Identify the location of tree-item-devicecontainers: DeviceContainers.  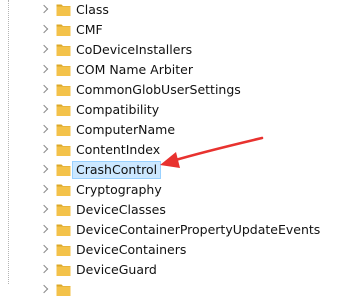
(176, 250).